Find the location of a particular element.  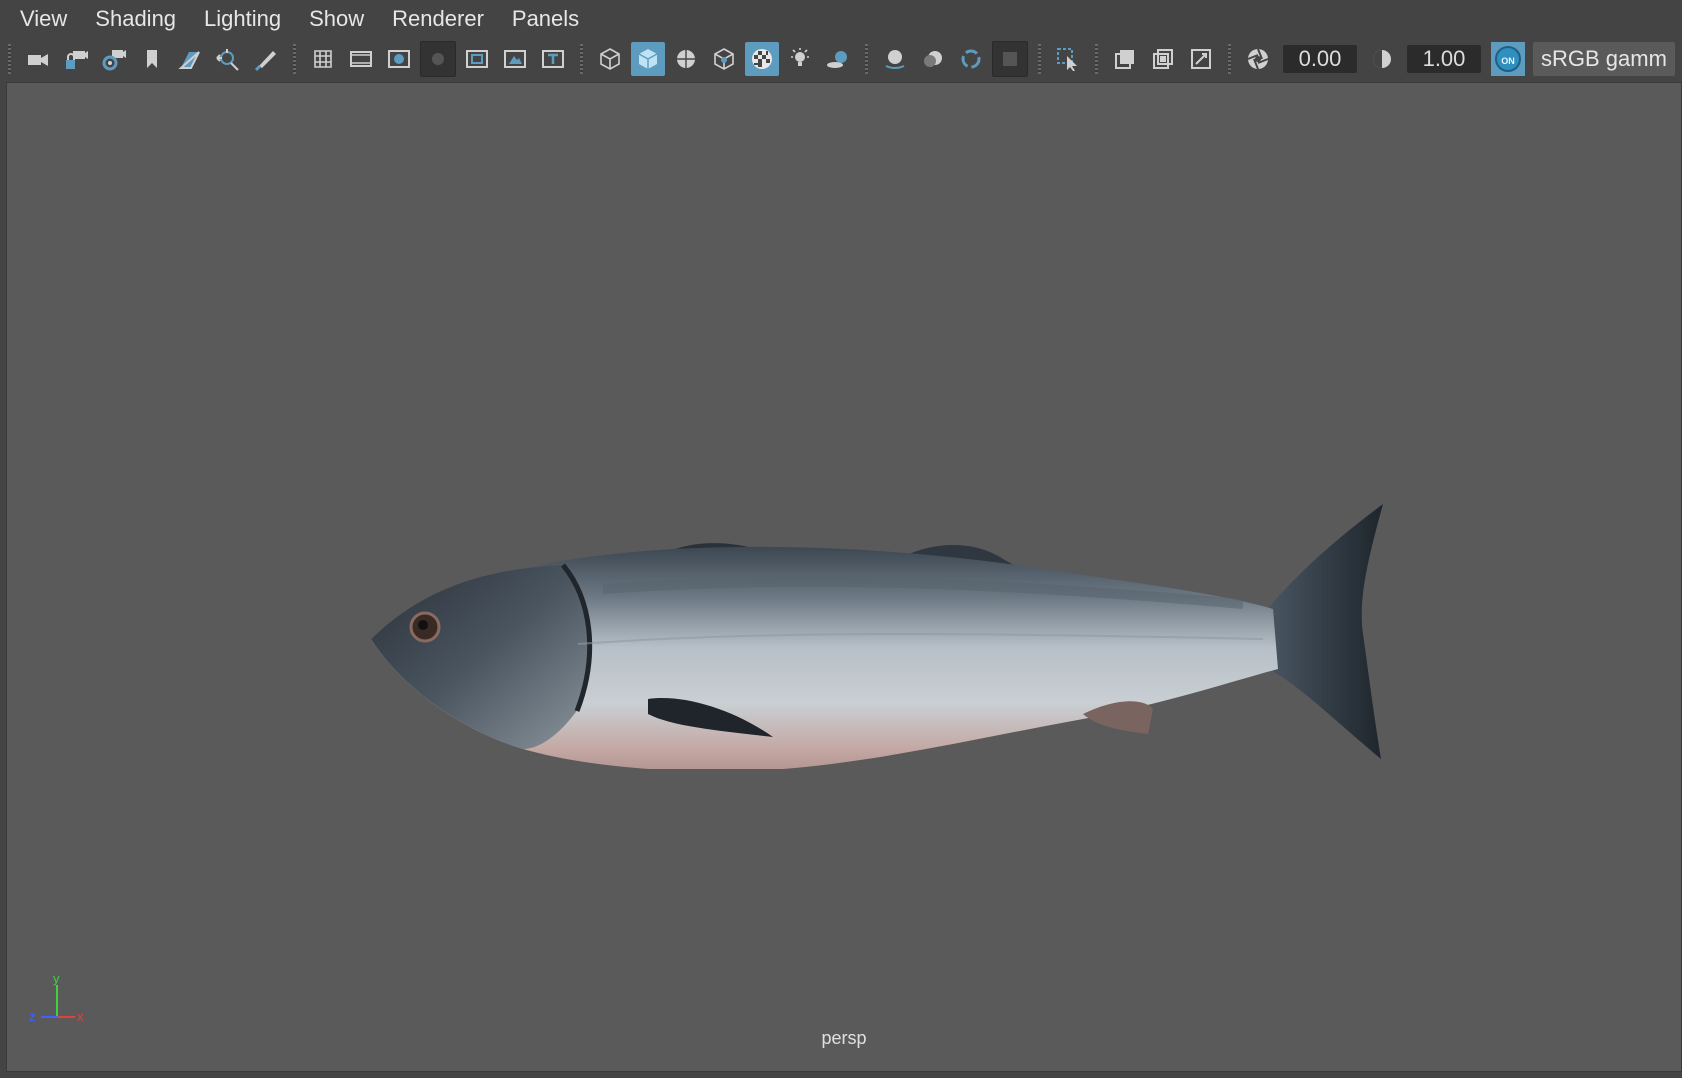

xray-icon is located at coordinates (724, 59).